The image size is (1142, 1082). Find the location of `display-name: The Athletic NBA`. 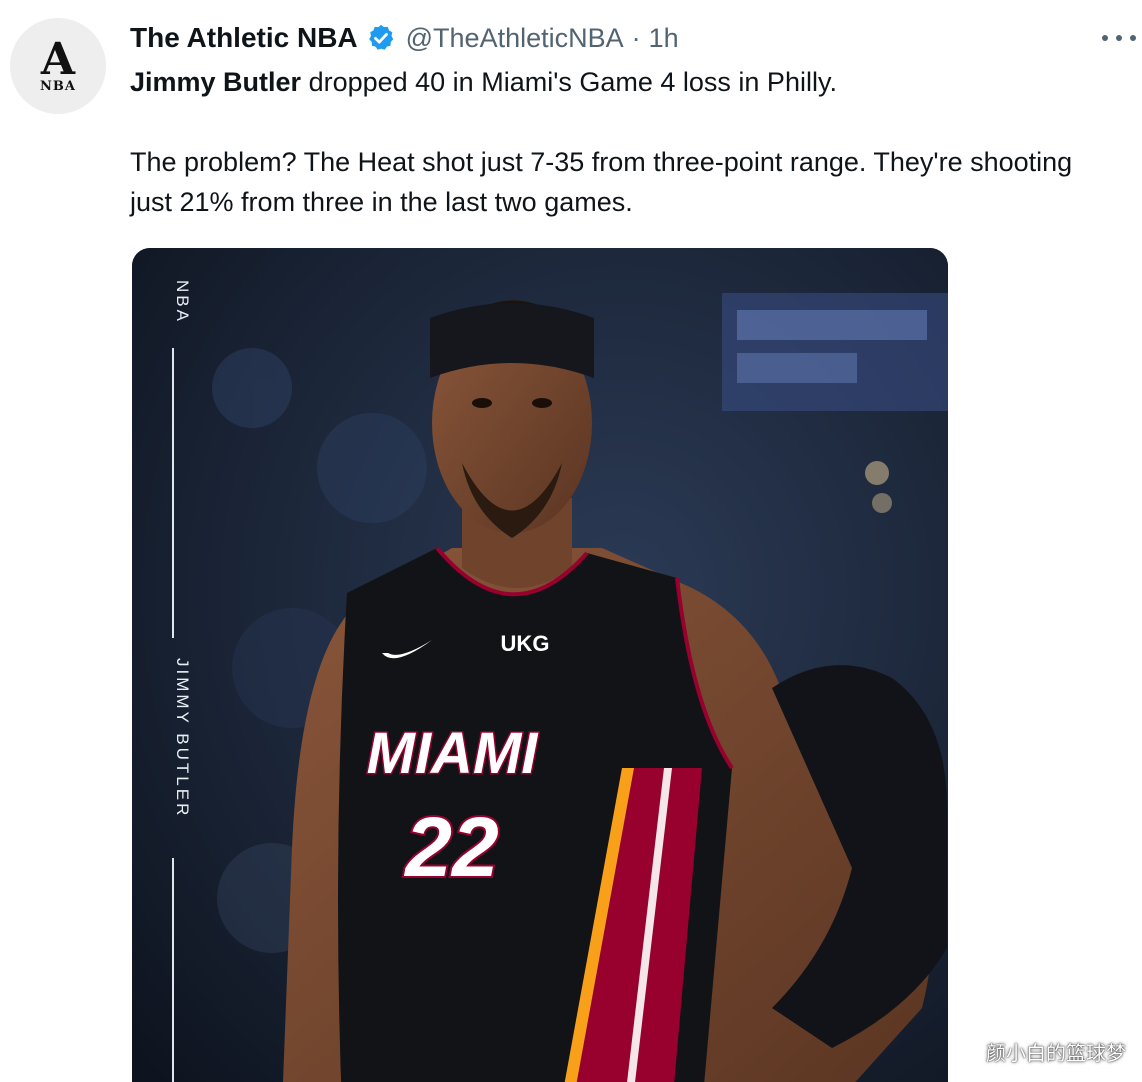

display-name: The Athletic NBA is located at coordinates (244, 38).